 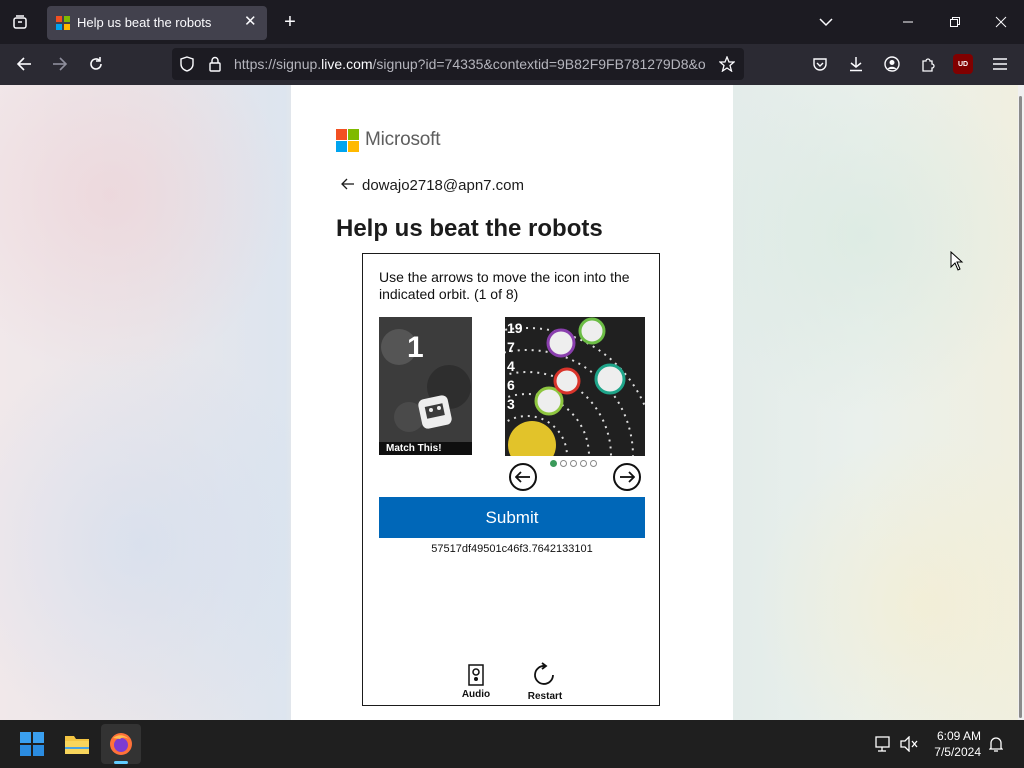 What do you see at coordinates (1001, 22) in the screenshot?
I see `close-window-icon` at bounding box center [1001, 22].